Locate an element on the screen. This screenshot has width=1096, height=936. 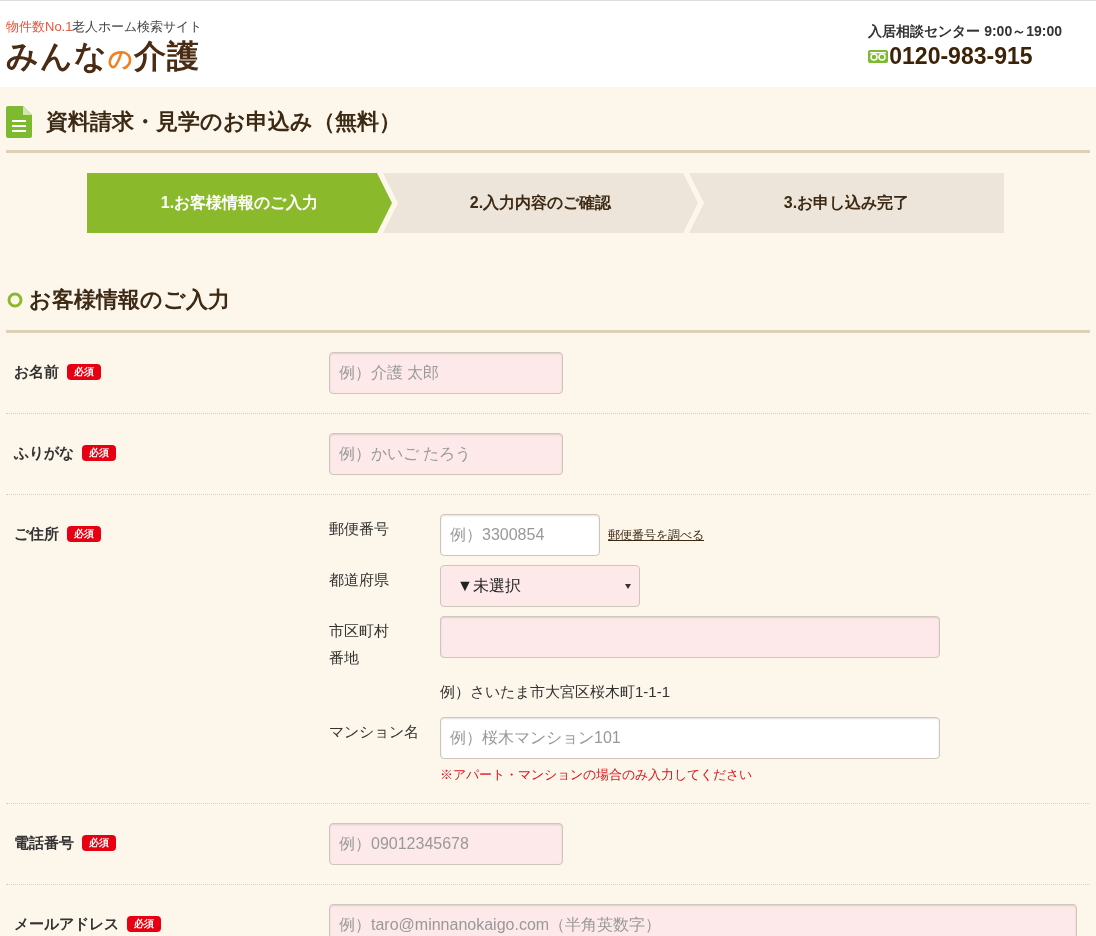
input-field: 例）介護 太郎 is located at coordinates (446, 373).